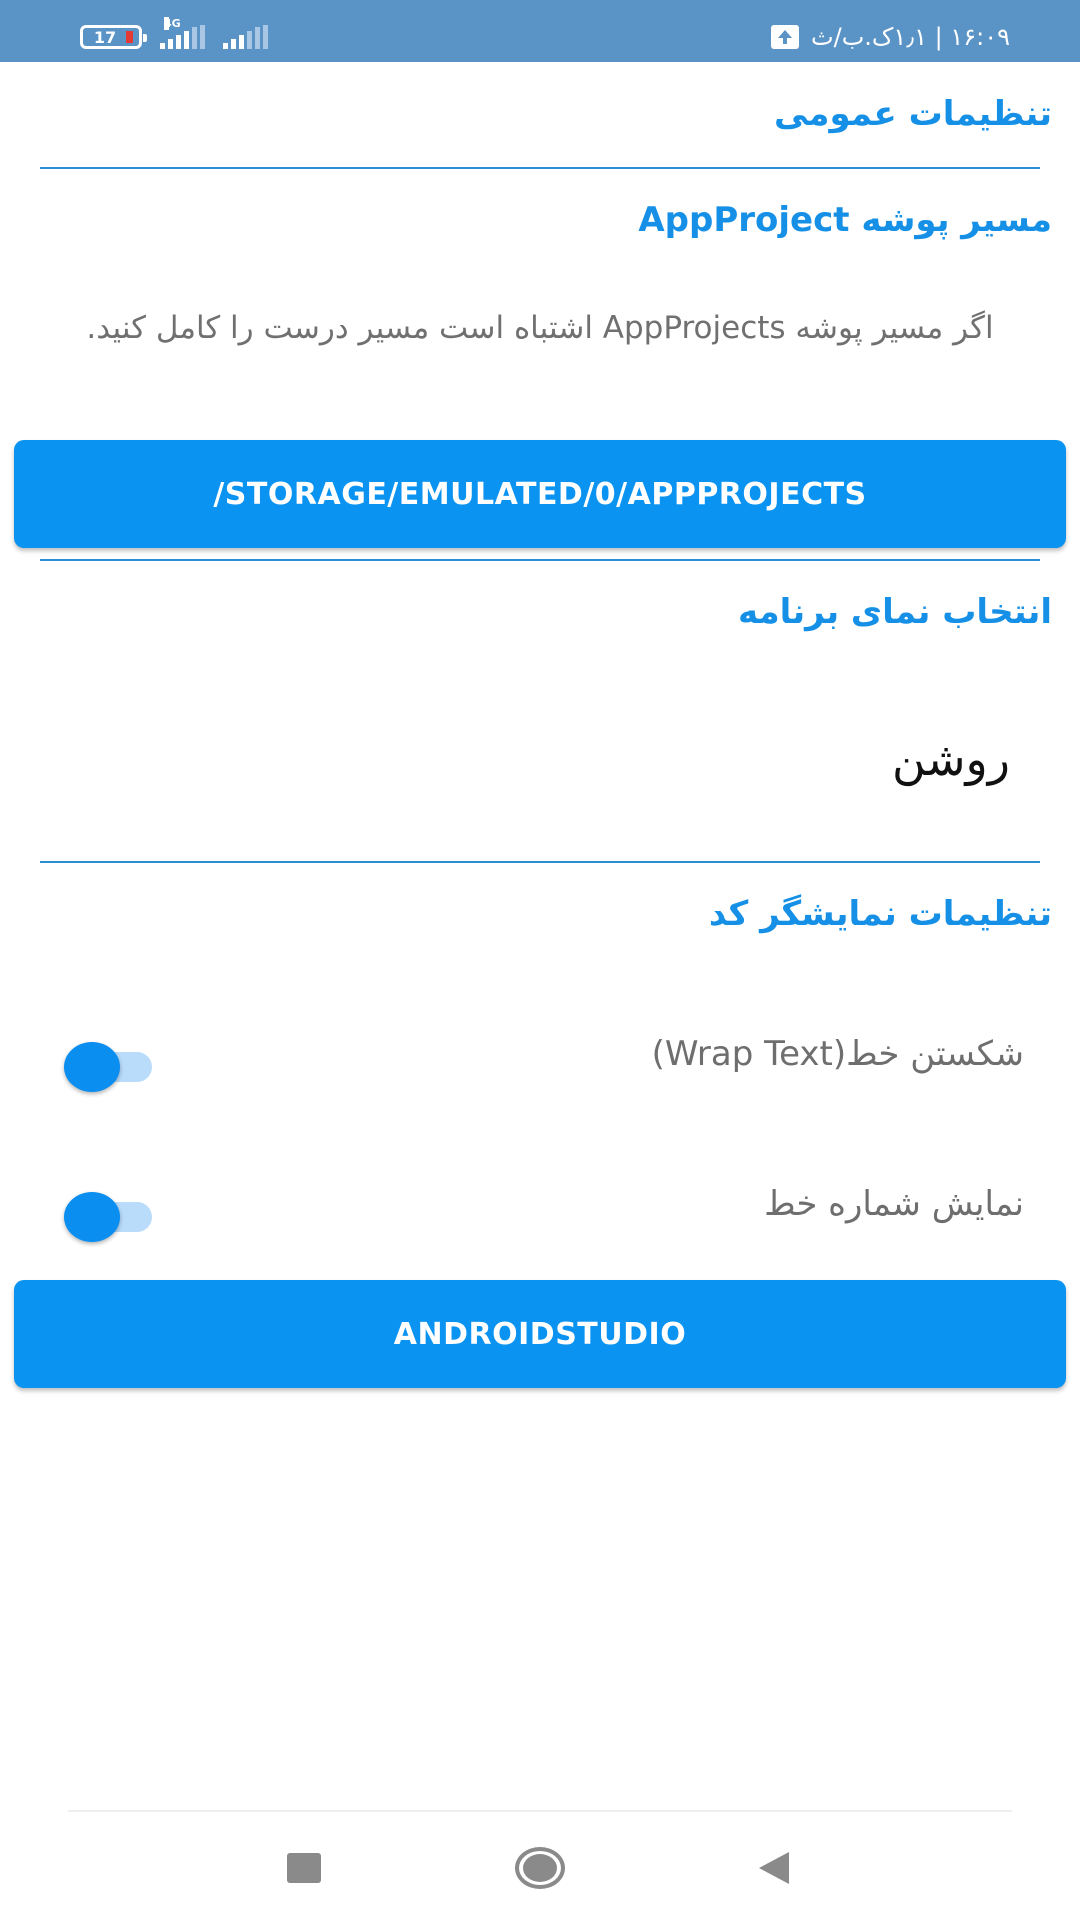  What do you see at coordinates (182, 33) in the screenshot?
I see `signal-4g-icon: 4G` at bounding box center [182, 33].